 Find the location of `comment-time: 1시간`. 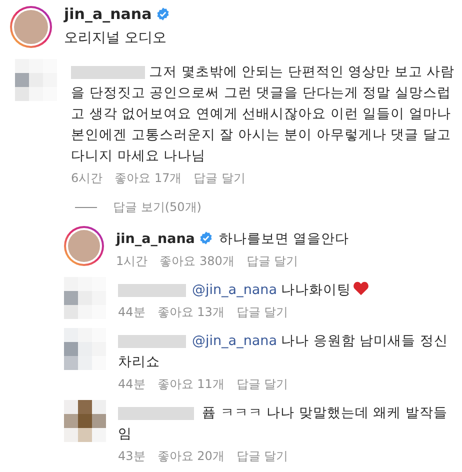

comment-time: 1시간 is located at coordinates (132, 261).